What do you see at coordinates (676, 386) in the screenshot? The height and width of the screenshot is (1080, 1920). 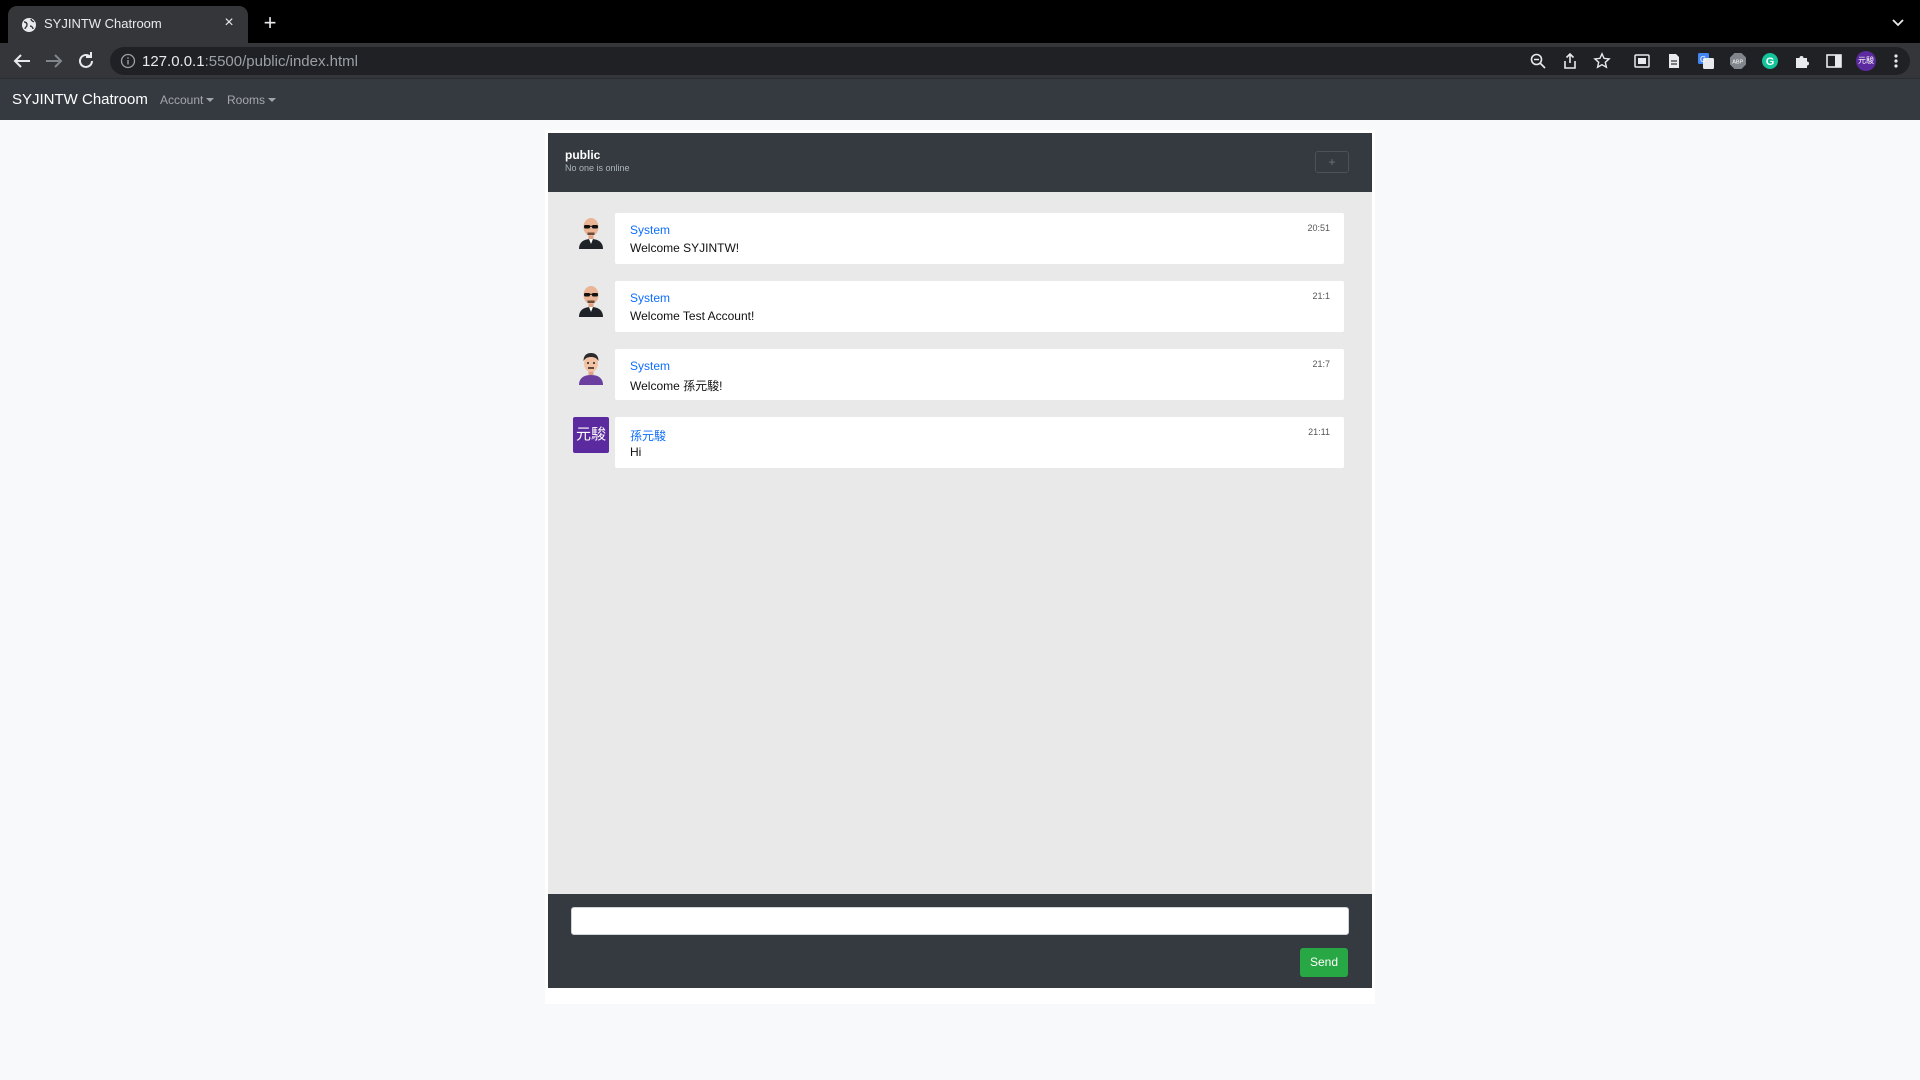 I see `message-text: Welcome 孫元駿!` at bounding box center [676, 386].